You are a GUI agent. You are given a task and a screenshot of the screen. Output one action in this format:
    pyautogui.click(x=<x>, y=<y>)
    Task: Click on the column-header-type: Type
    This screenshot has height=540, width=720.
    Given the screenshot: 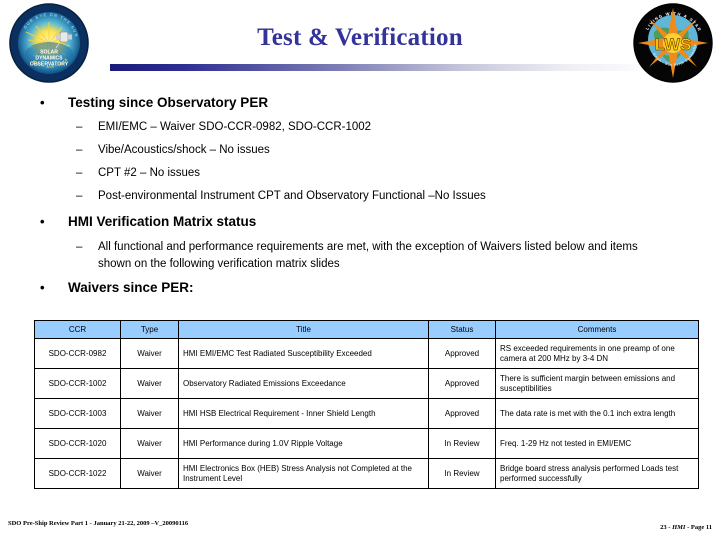 What is the action you would take?
    pyautogui.click(x=149, y=329)
    